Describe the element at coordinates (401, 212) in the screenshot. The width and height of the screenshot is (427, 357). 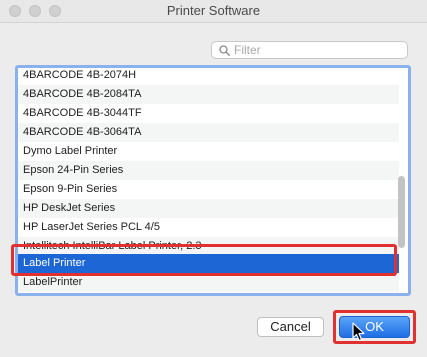
I see `list-scrollbar` at that location.